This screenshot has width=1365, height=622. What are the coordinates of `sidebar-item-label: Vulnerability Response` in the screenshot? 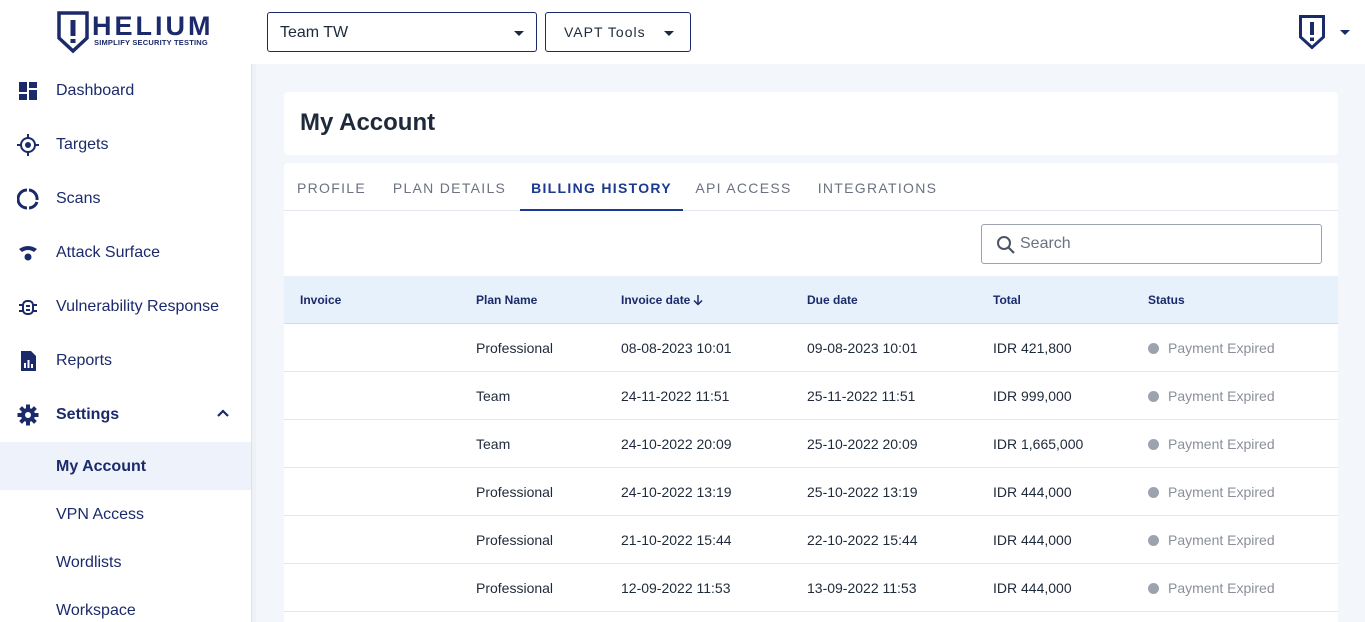 It's located at (138, 306).